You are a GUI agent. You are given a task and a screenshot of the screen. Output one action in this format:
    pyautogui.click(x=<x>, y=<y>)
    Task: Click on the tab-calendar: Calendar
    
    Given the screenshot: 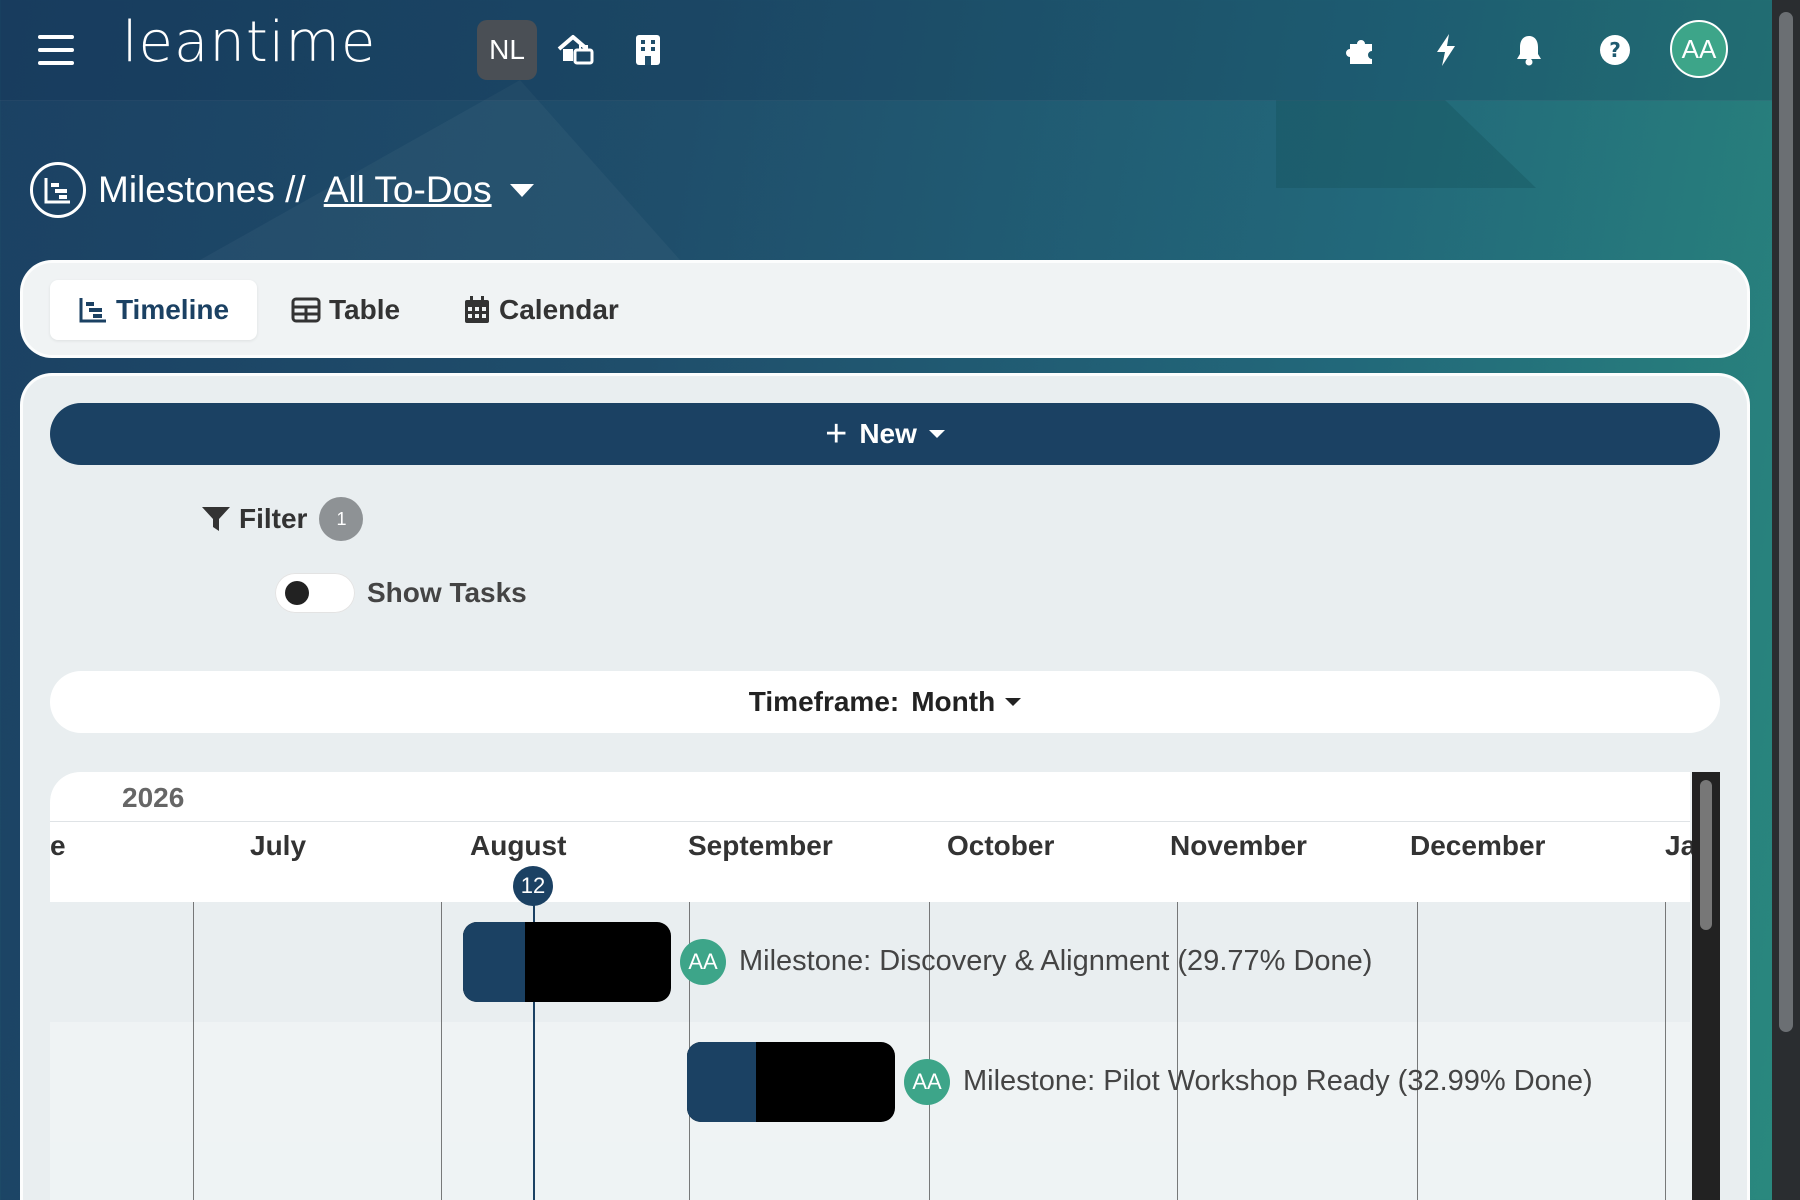 What is the action you would take?
    pyautogui.click(x=541, y=310)
    